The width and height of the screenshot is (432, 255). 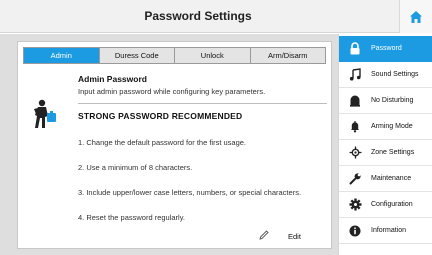 I want to click on sidebar-item-arming-mode: Arming Mode, so click(x=385, y=127).